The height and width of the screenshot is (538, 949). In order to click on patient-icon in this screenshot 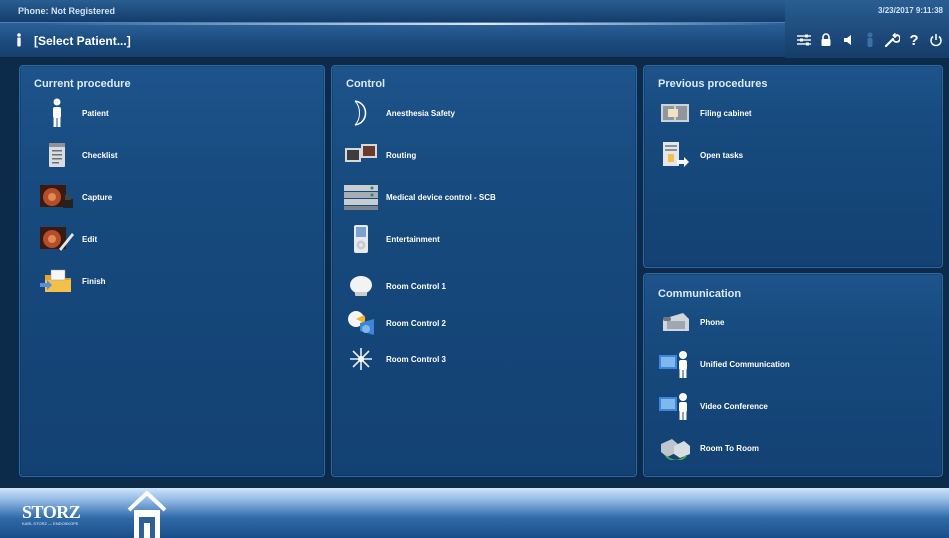, I will do `click(57, 113)`.